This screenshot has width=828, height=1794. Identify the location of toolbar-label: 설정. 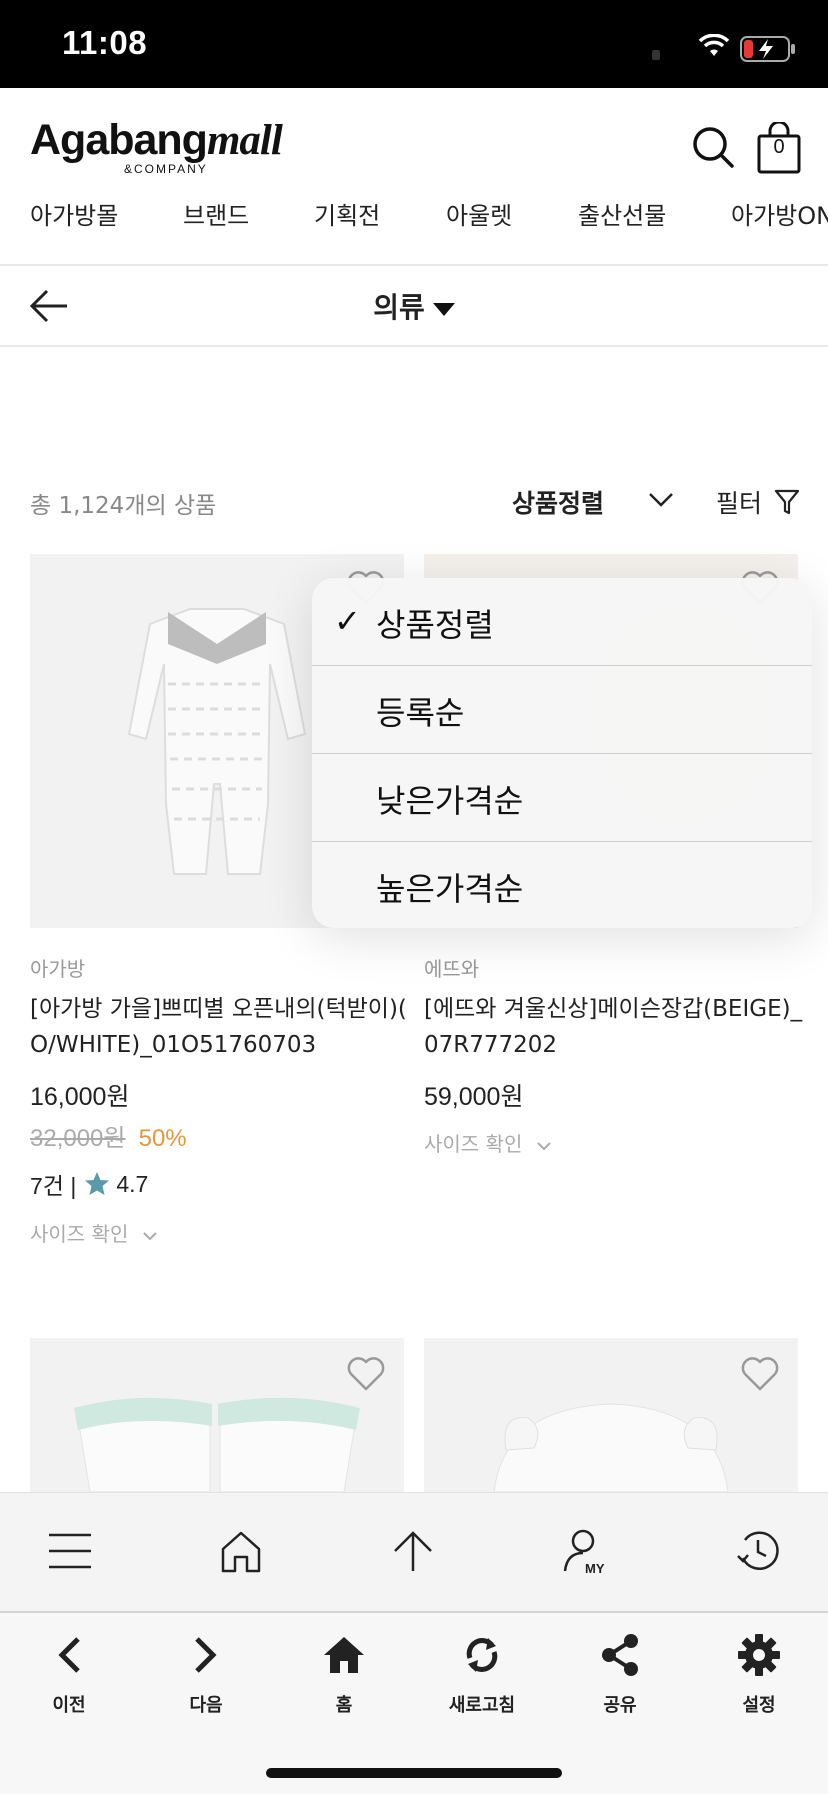
(759, 1705).